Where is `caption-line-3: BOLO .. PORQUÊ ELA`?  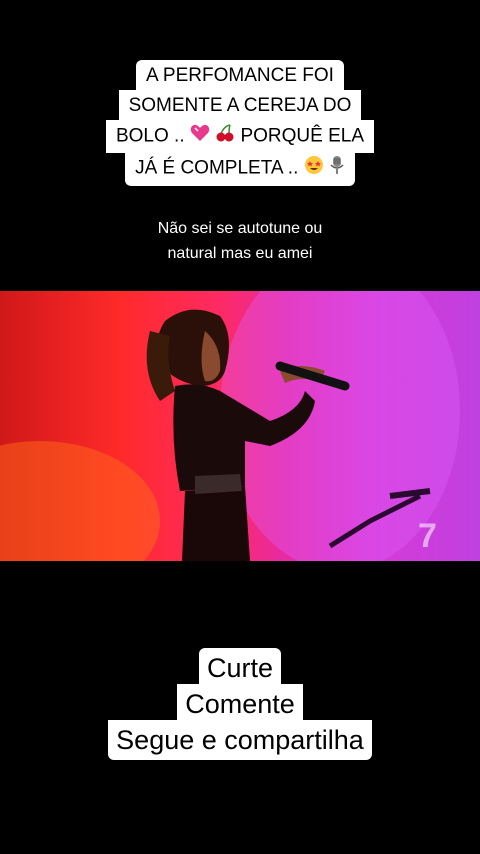 caption-line-3: BOLO .. PORQUÊ ELA is located at coordinates (240, 136).